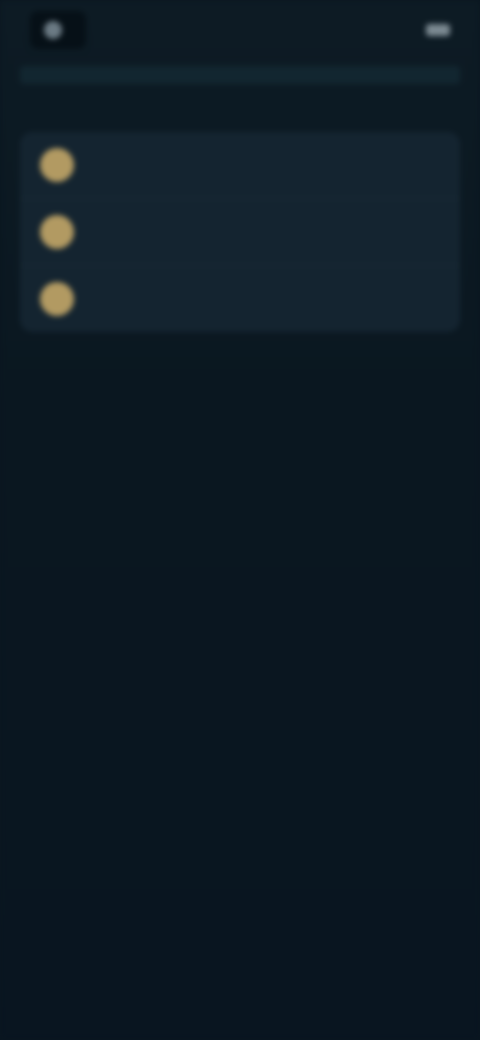  I want to click on address-bar, so click(240, 75).